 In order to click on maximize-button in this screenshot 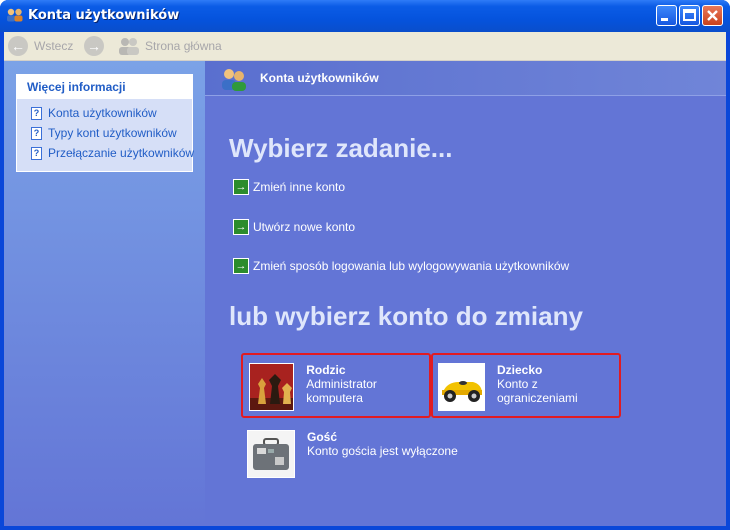, I will do `click(689, 15)`.